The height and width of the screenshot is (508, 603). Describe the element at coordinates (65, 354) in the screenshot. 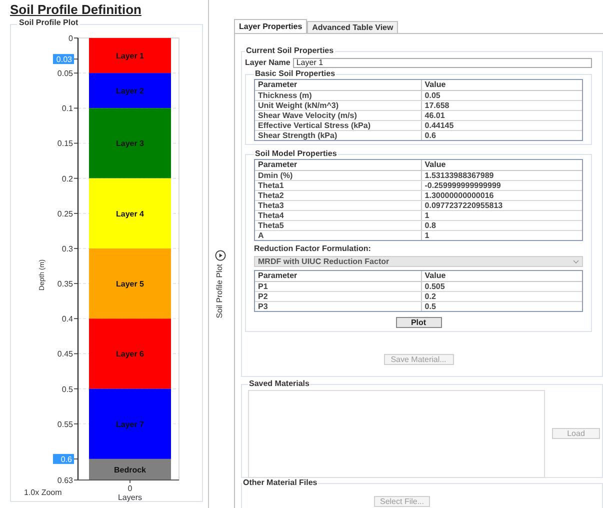

I see `tick-label: 0.45` at that location.